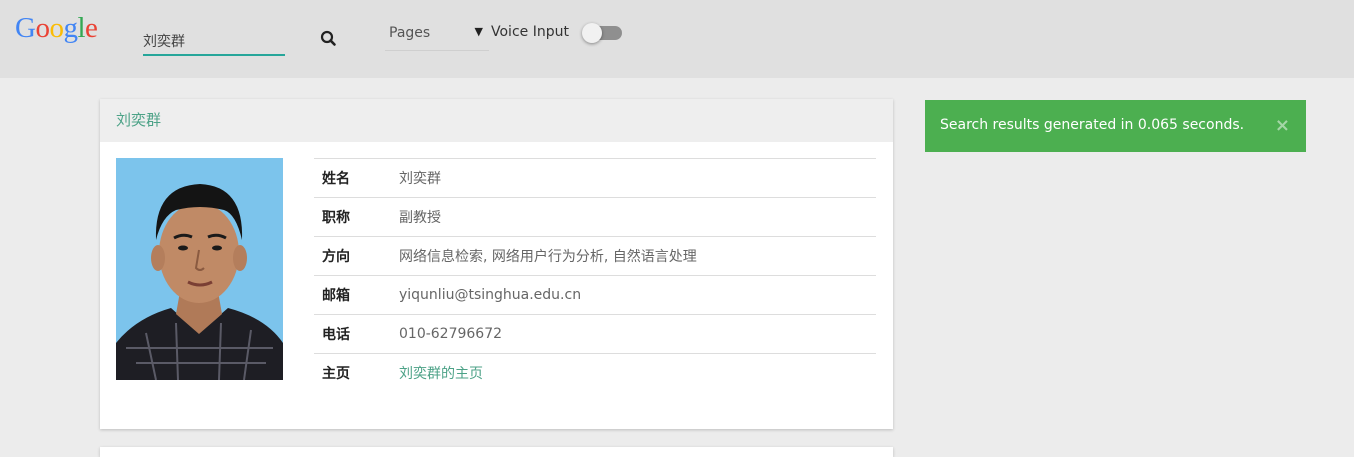 The width and height of the screenshot is (1354, 457). What do you see at coordinates (637, 256) in the screenshot?
I see `row-value: 网络信息检索, 网络用户行为分析, 自然语言处理` at bounding box center [637, 256].